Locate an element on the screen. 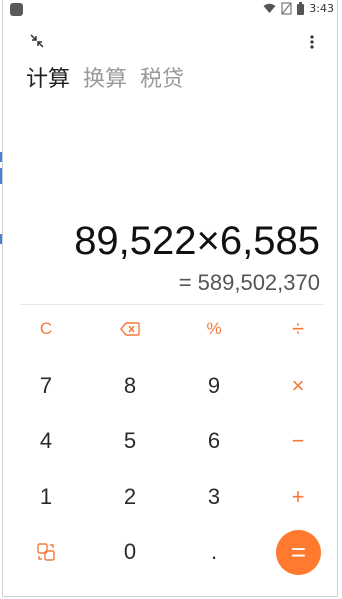 Image resolution: width=342 pixels, height=599 pixels. signal-off-icon is located at coordinates (286, 8).